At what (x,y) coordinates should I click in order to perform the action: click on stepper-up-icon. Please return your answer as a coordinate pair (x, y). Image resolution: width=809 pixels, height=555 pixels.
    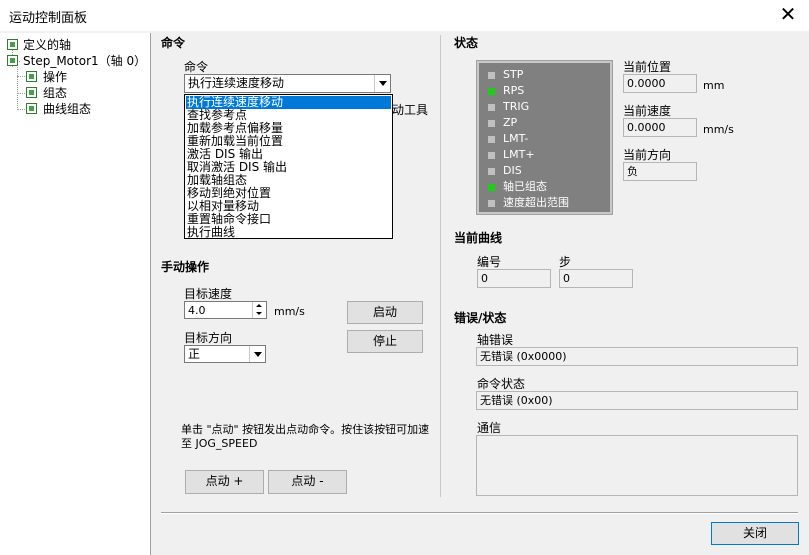
    Looking at the image, I should click on (259, 306).